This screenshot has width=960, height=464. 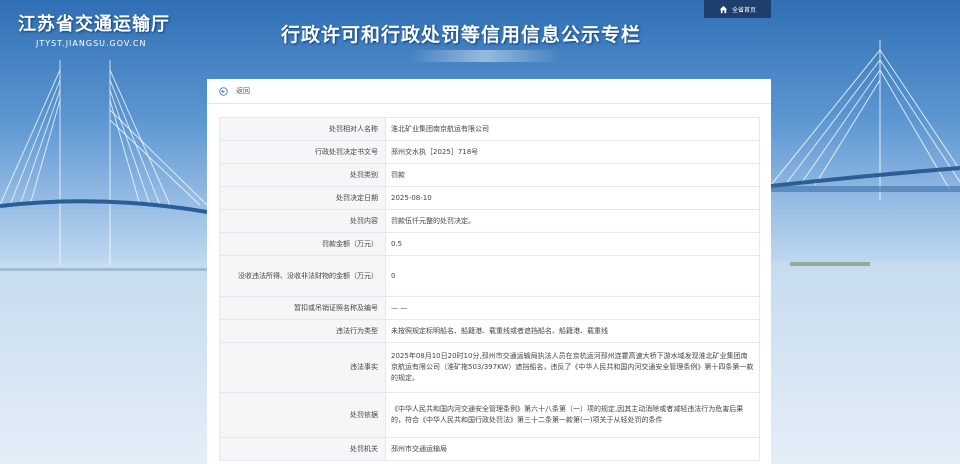 I want to click on table-row: 罚款金额（万元） 0.5, so click(x=489, y=244).